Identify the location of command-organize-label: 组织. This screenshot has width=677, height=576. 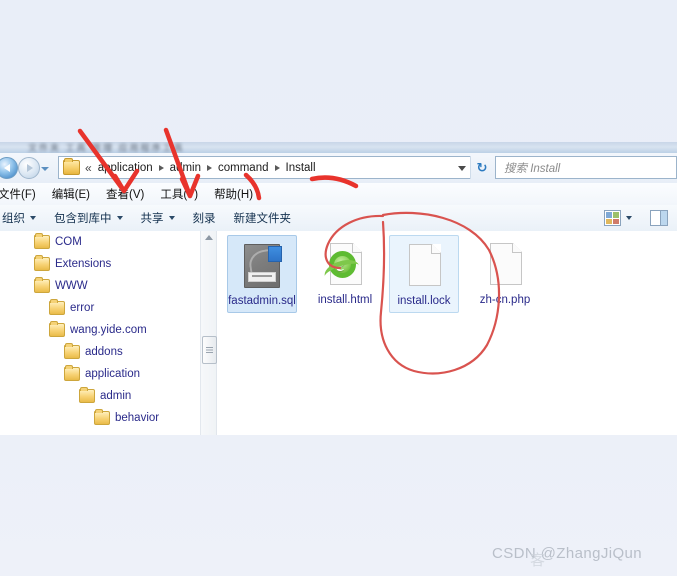
(13, 219).